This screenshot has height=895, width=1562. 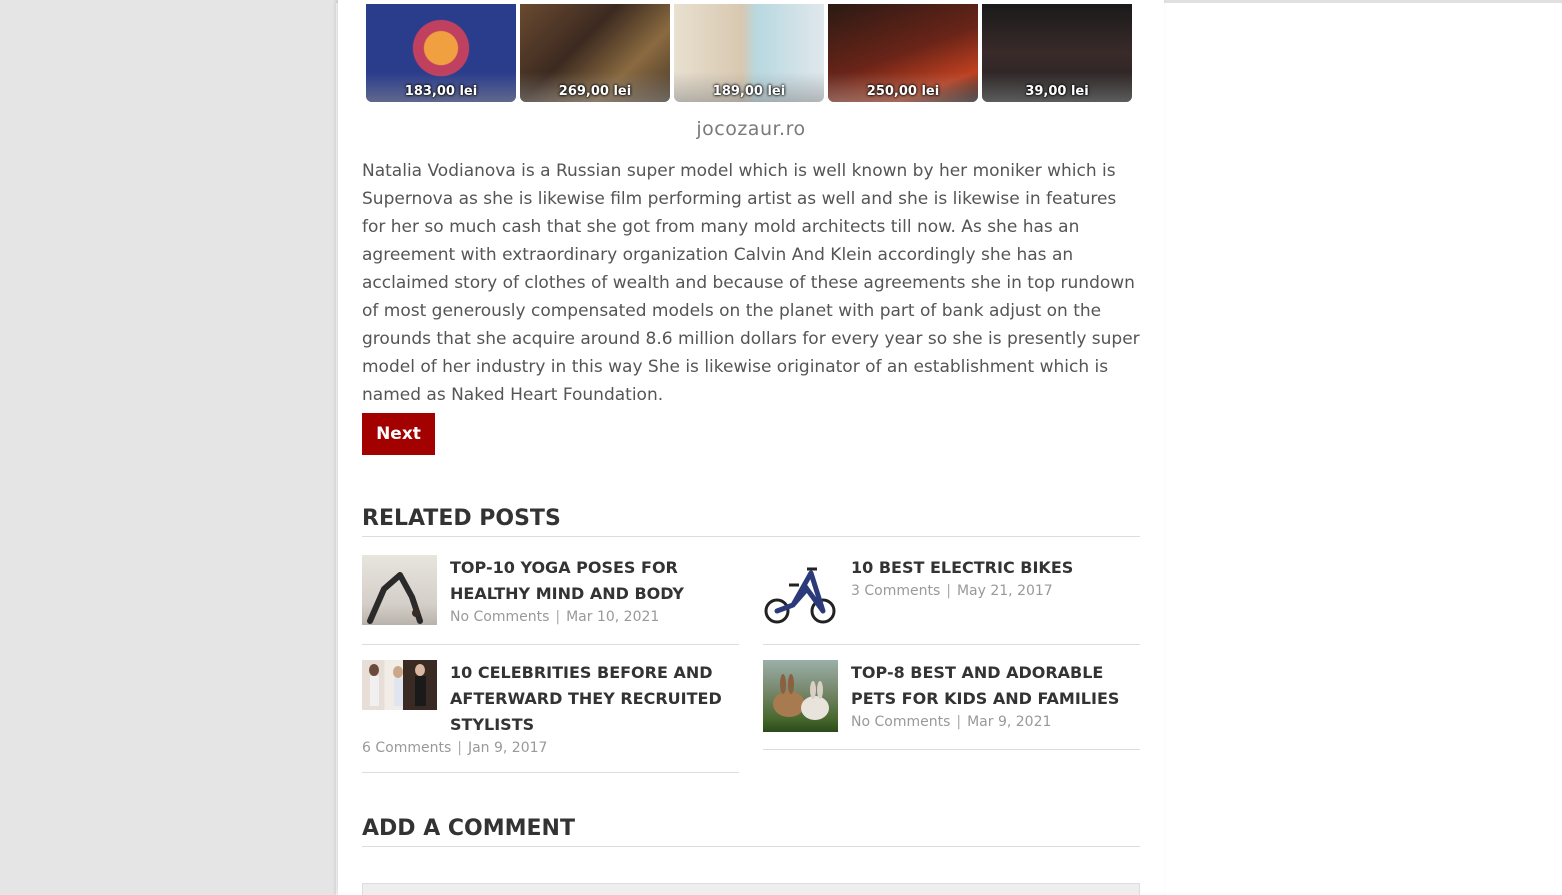 What do you see at coordinates (751, 889) in the screenshot?
I see `comment-textarea` at bounding box center [751, 889].